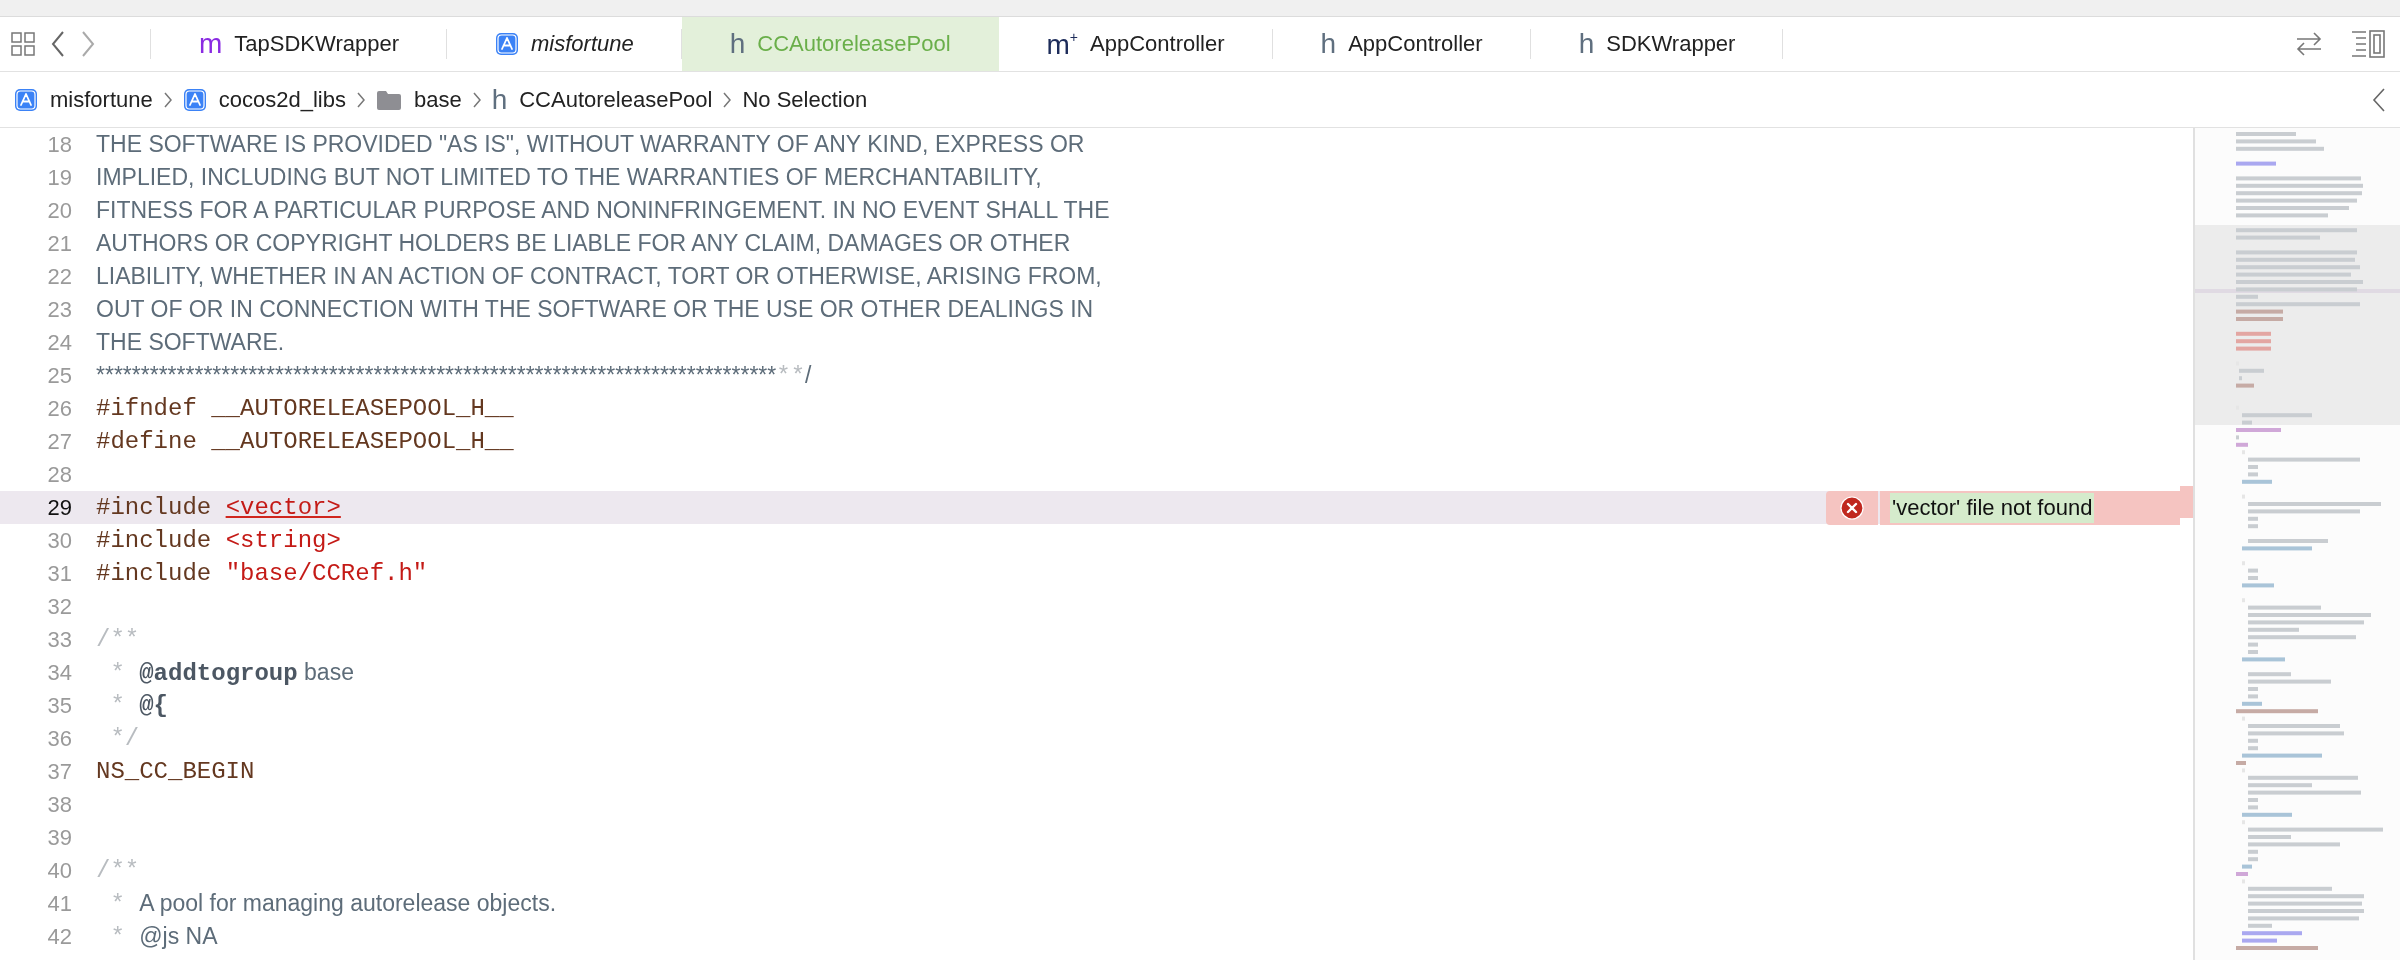 Image resolution: width=2400 pixels, height=960 pixels. What do you see at coordinates (231, 672) in the screenshot?
I see `code-line: * @addtogroup base` at bounding box center [231, 672].